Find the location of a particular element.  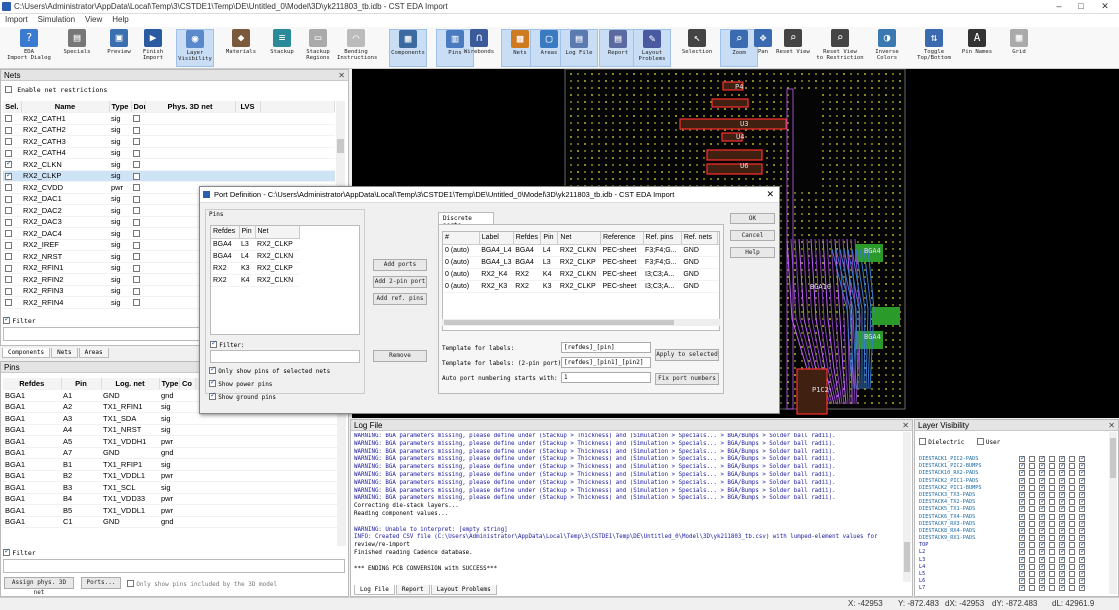

table-row: BGA1 B4 TX1_VDD33 pwr is located at coordinates (170, 499).